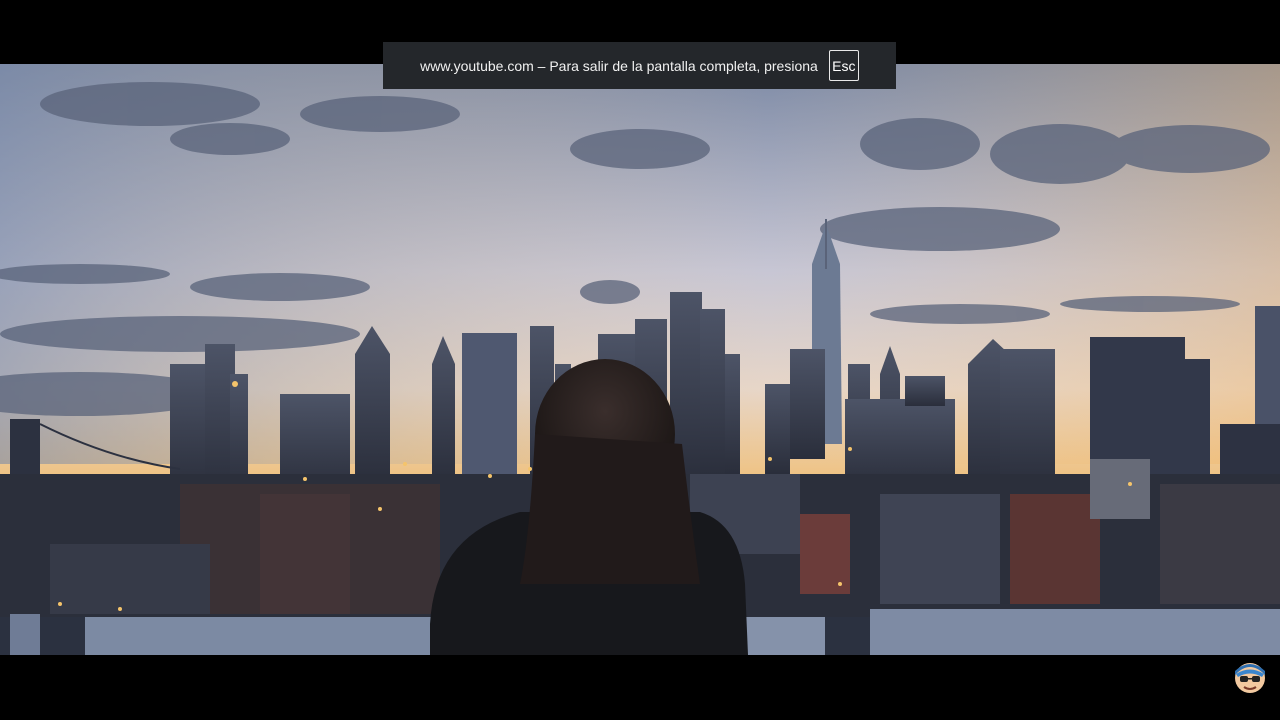  What do you see at coordinates (843, 65) in the screenshot?
I see `esc-key-hint: Esc` at bounding box center [843, 65].